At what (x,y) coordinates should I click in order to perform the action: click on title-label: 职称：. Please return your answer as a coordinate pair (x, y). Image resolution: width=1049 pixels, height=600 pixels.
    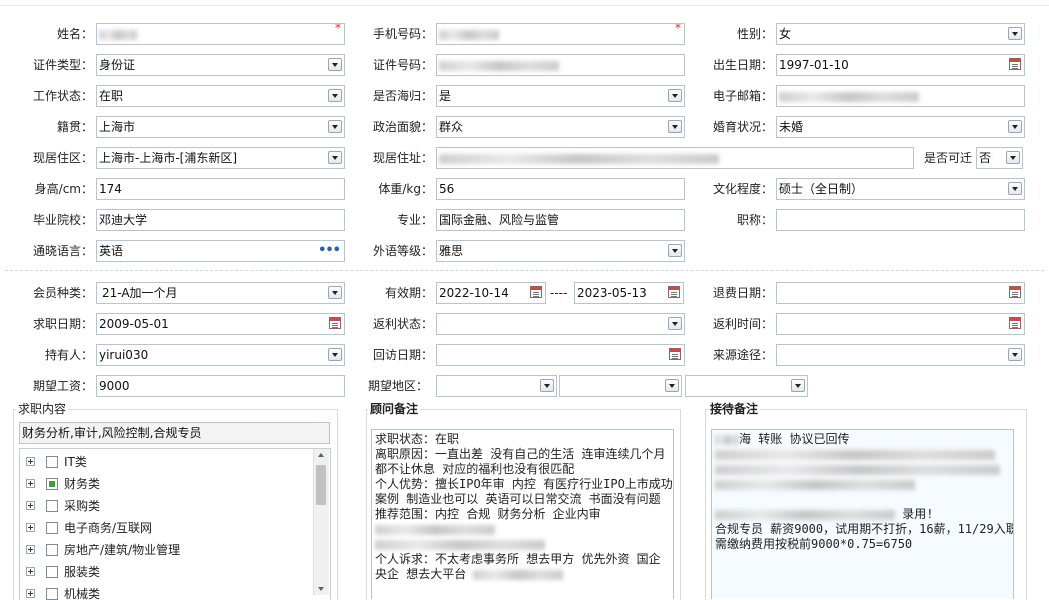
    Looking at the image, I should click on (754, 220).